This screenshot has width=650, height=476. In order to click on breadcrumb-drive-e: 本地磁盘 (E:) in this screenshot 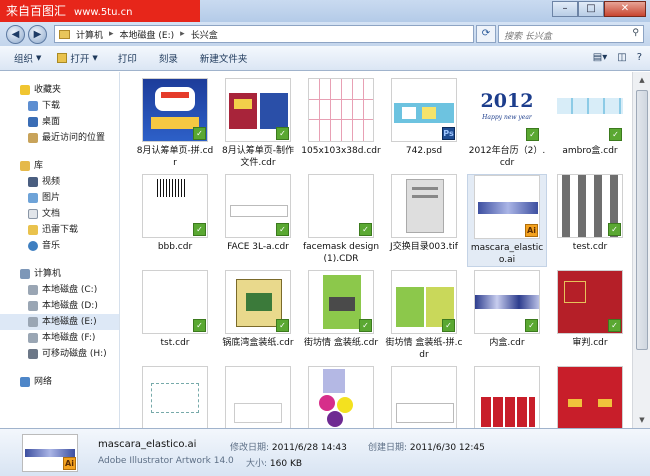, I will do `click(147, 34)`.